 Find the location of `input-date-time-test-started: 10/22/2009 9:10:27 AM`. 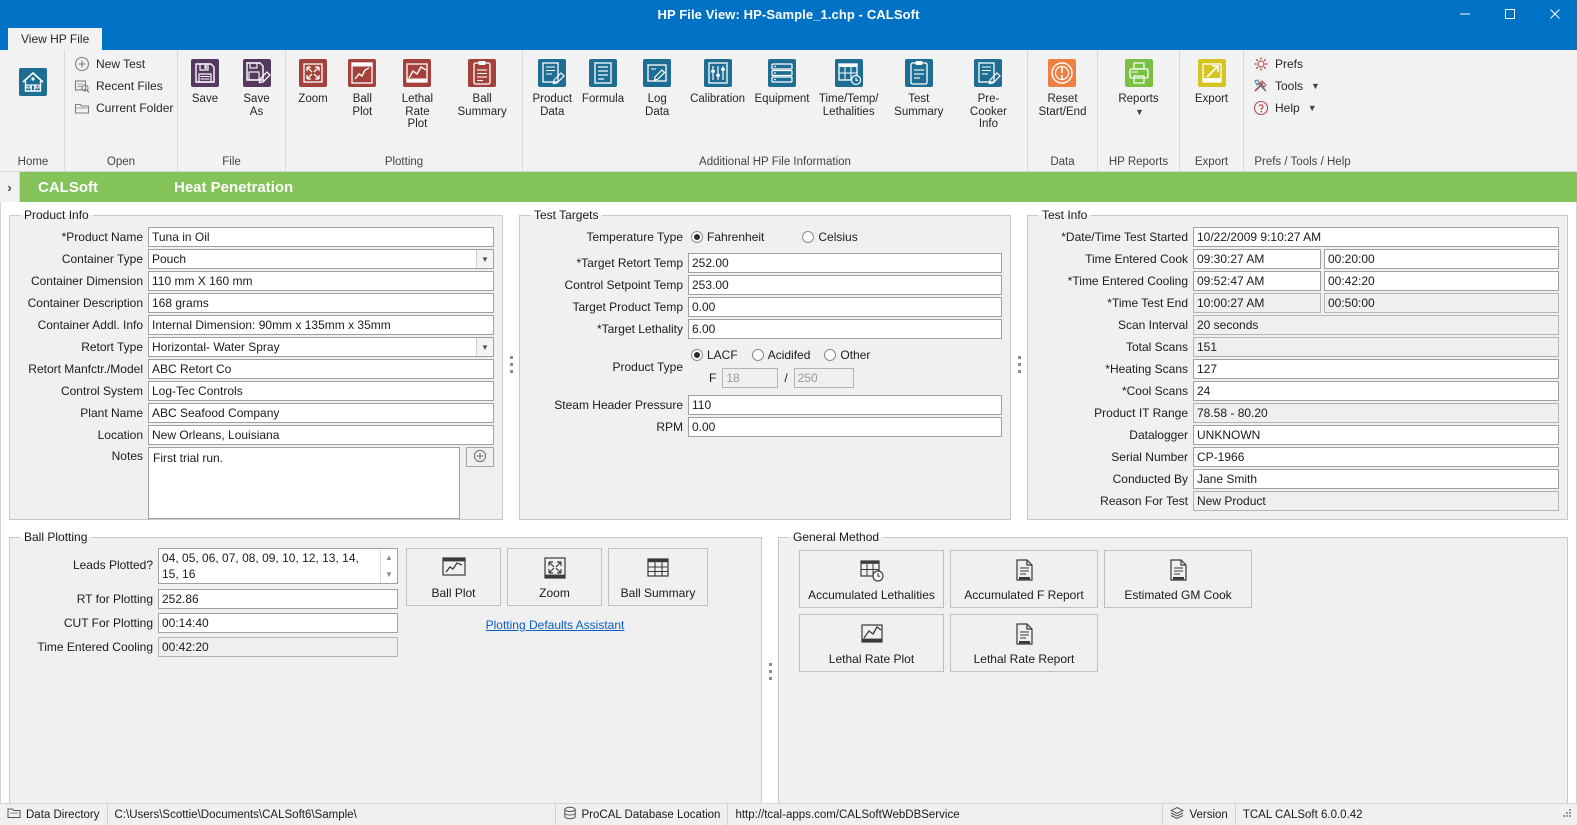

input-date-time-test-started: 10/22/2009 9:10:27 AM is located at coordinates (1376, 237).